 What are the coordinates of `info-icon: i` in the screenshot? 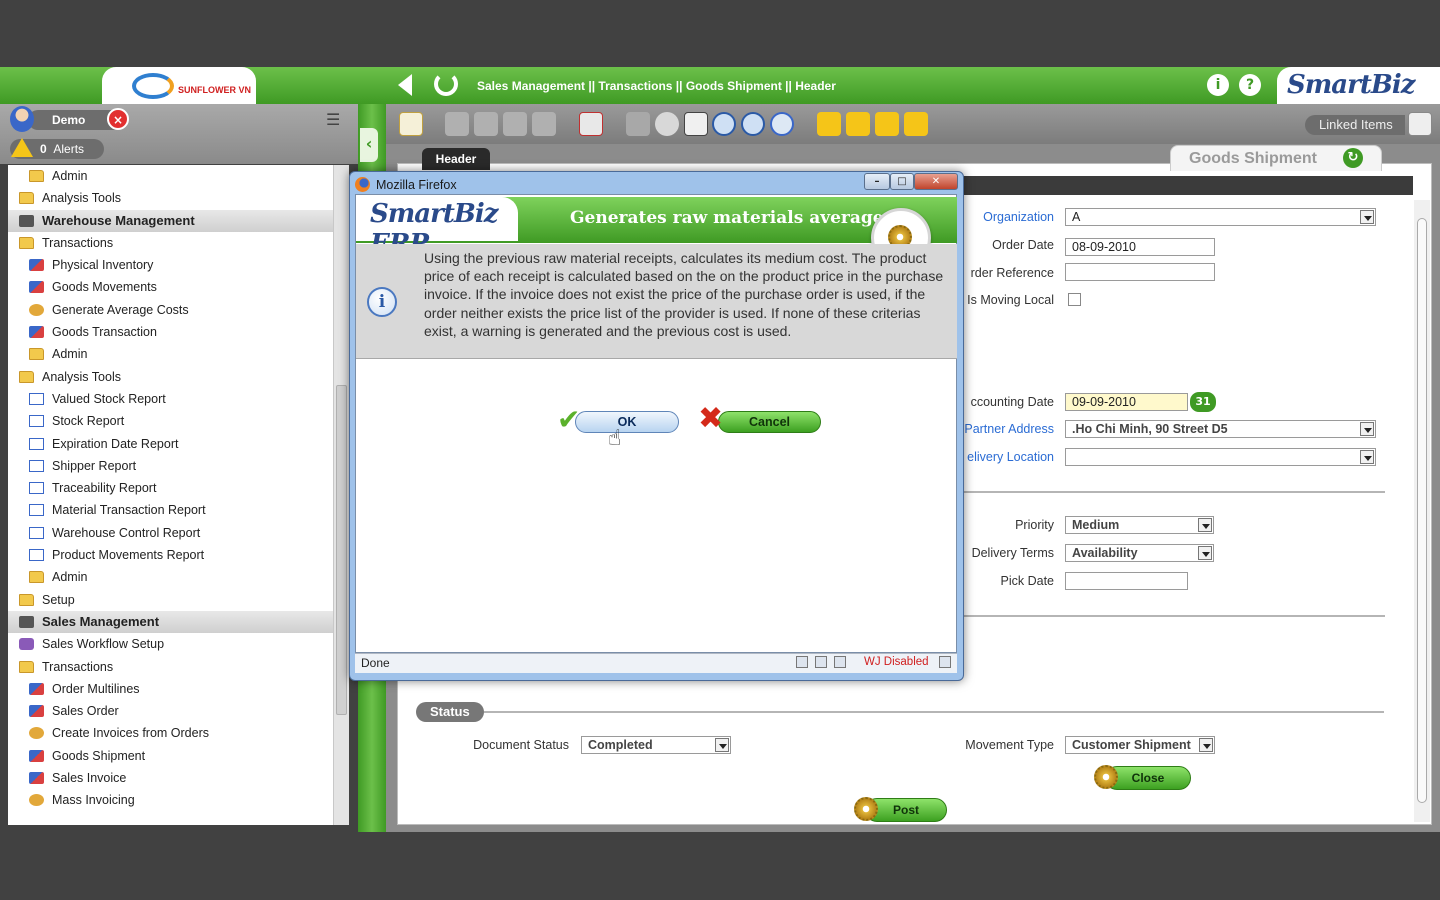 It's located at (1218, 85).